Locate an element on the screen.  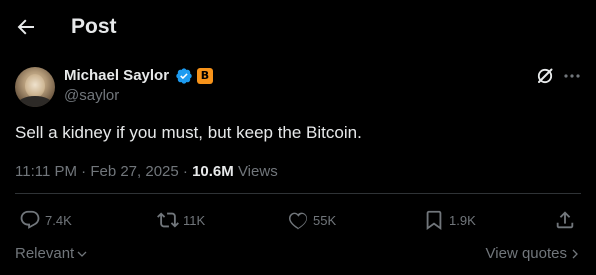
repost-count: 11K is located at coordinates (194, 220).